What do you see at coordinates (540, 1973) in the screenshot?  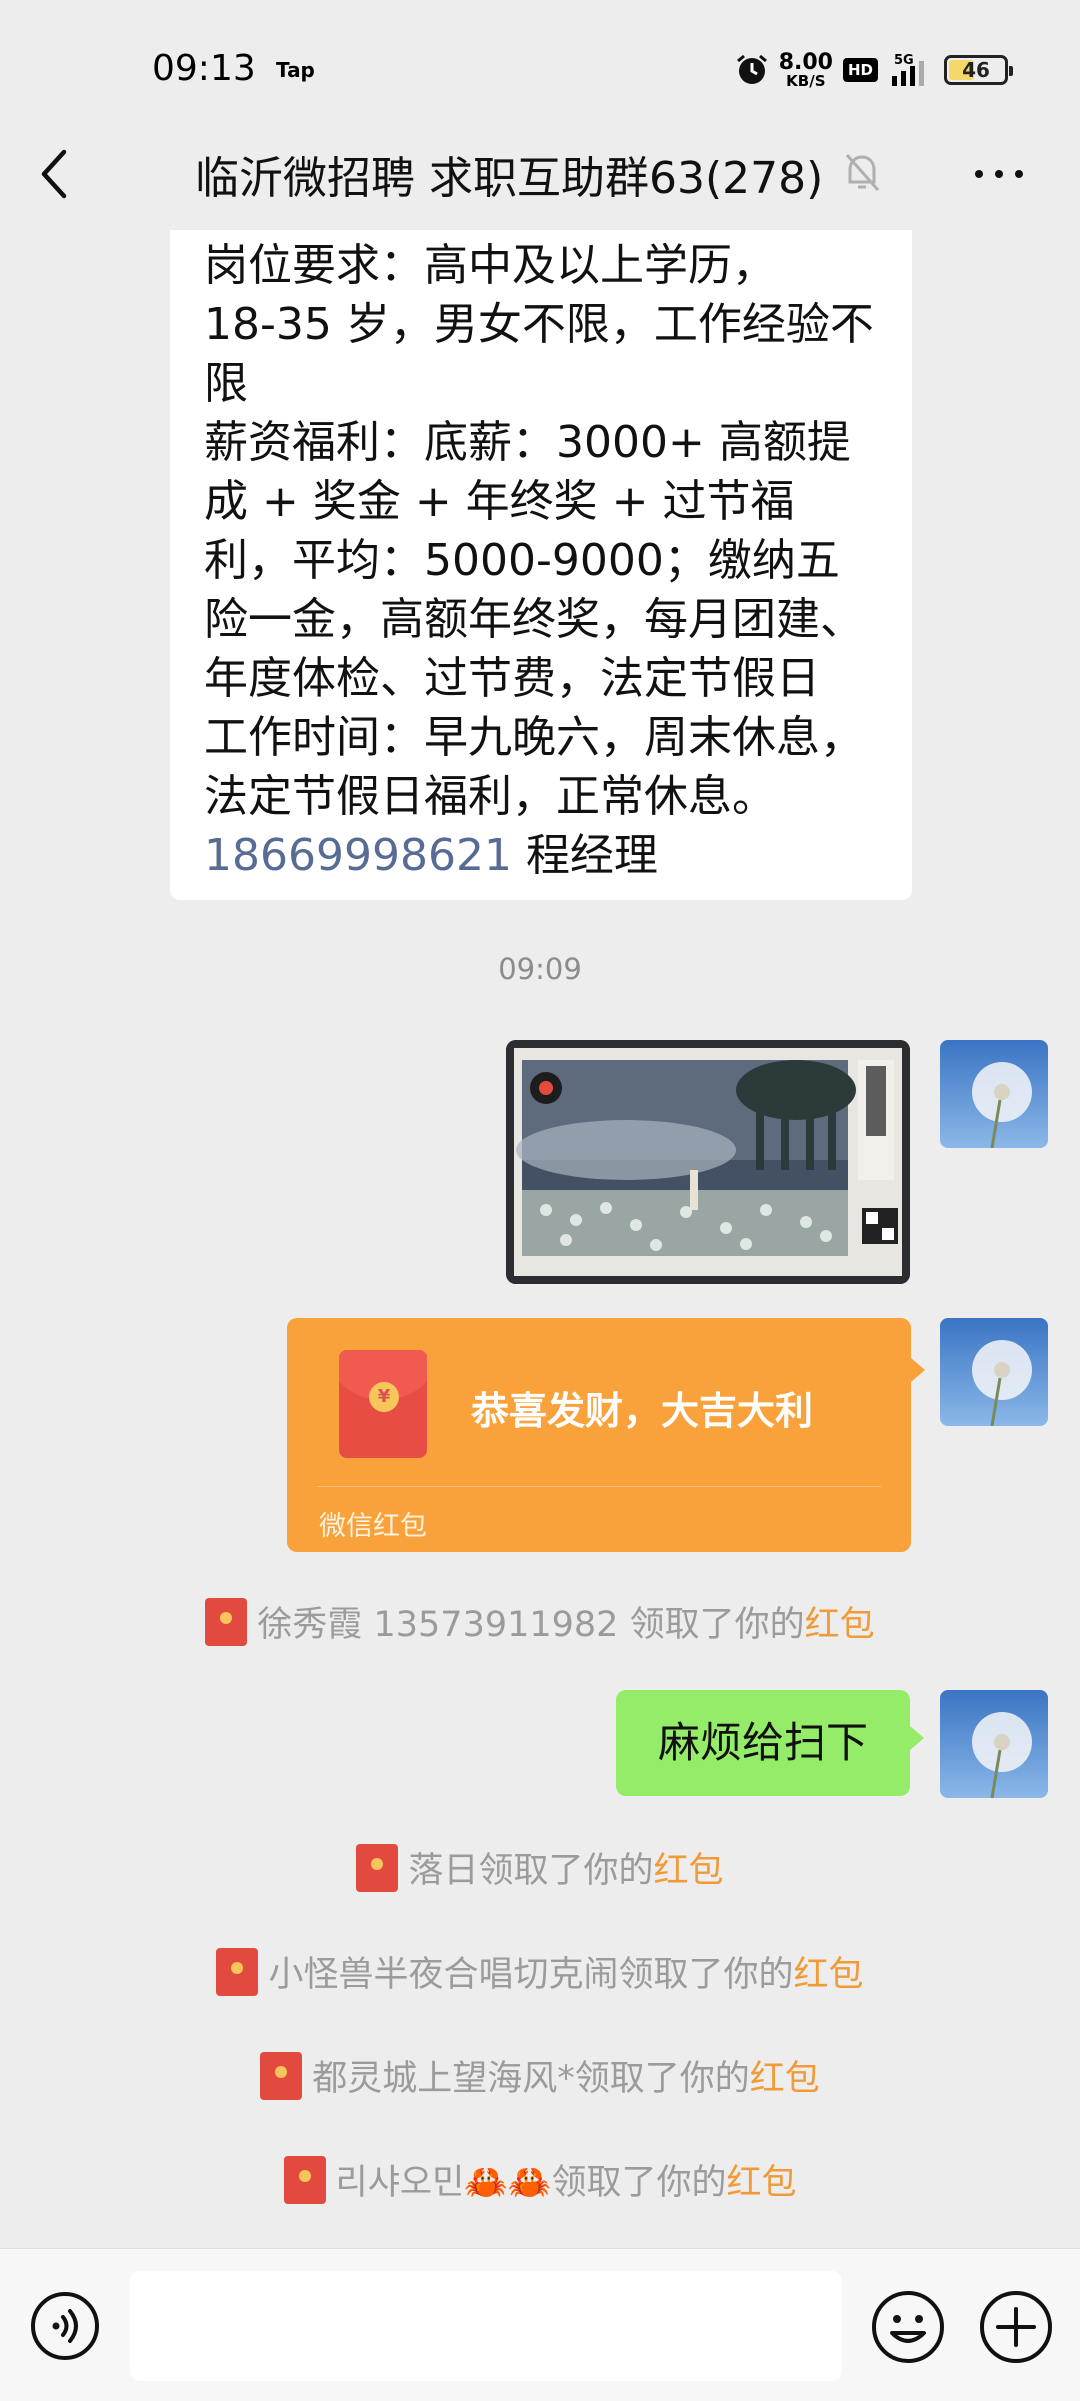 I see `red-packet-claim-notice: 小怪兽半夜合唱切克闹领取了你的红包` at bounding box center [540, 1973].